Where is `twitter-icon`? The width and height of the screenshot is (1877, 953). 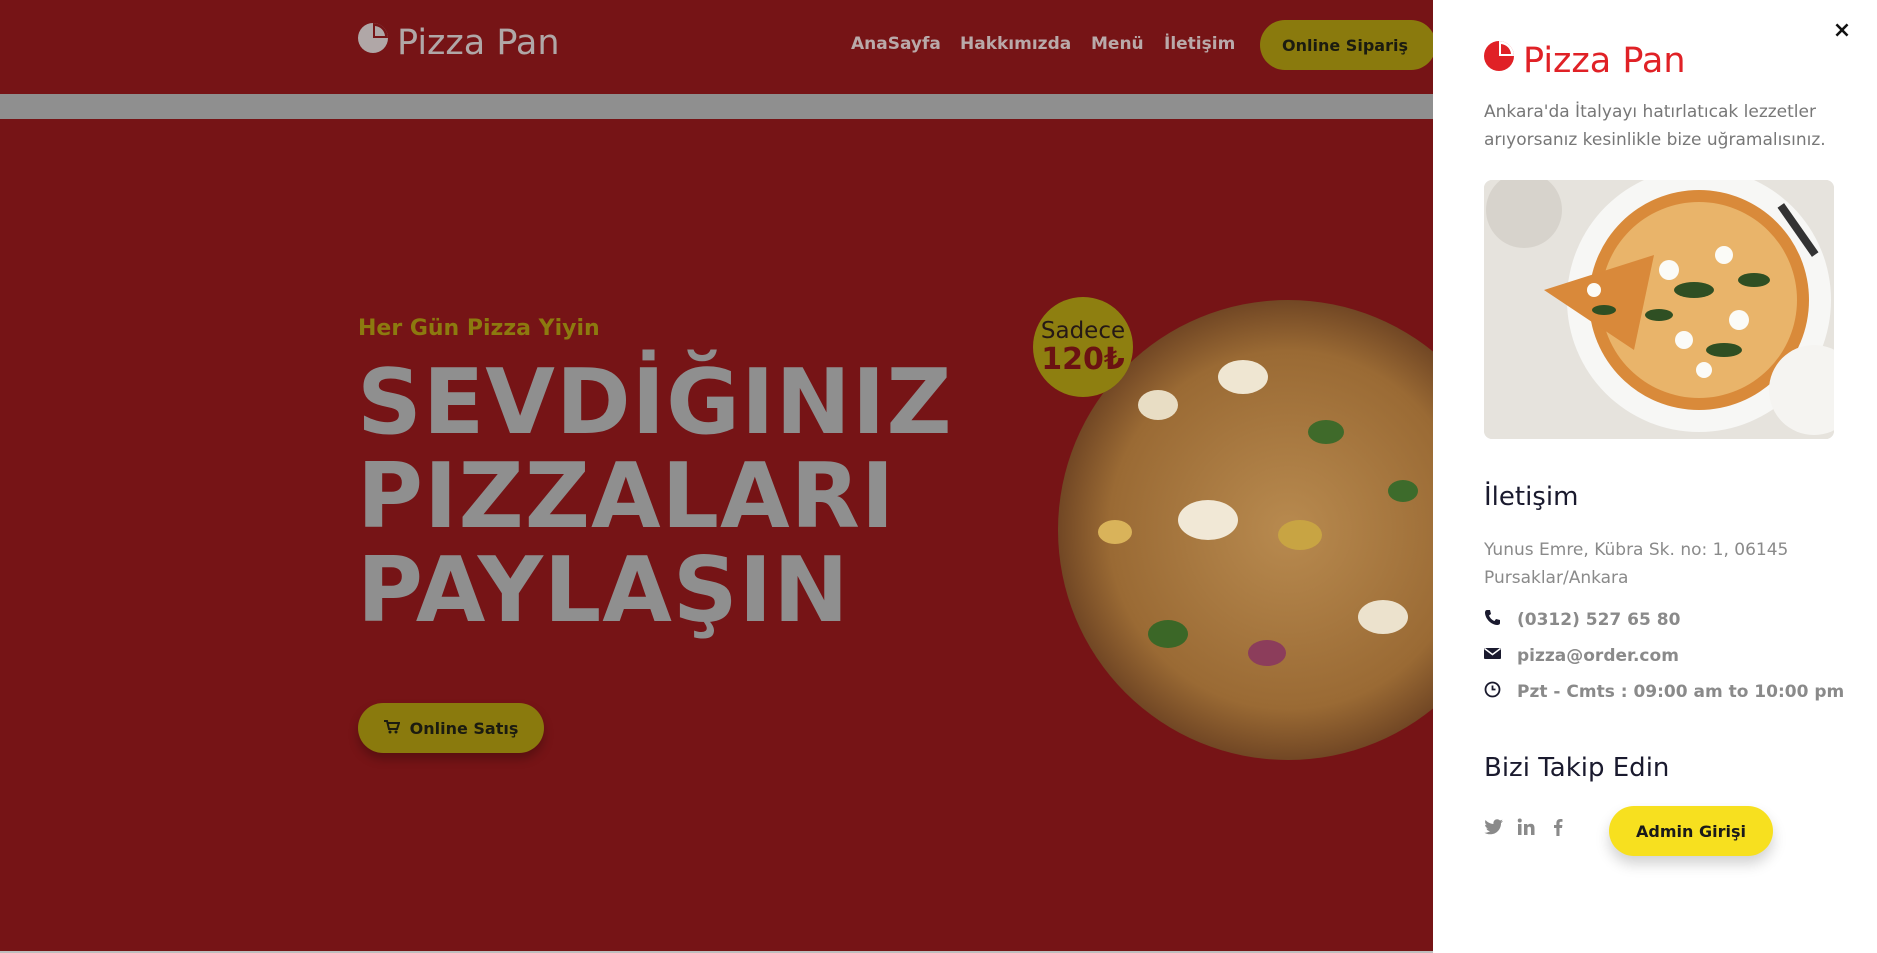 twitter-icon is located at coordinates (1494, 827).